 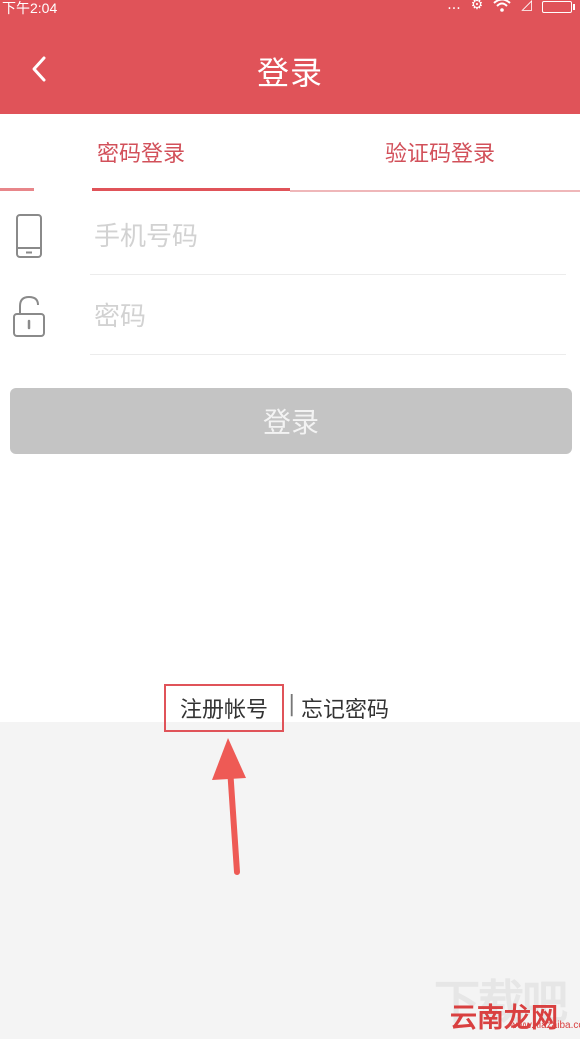 What do you see at coordinates (502, 6) in the screenshot?
I see `wifi-icon` at bounding box center [502, 6].